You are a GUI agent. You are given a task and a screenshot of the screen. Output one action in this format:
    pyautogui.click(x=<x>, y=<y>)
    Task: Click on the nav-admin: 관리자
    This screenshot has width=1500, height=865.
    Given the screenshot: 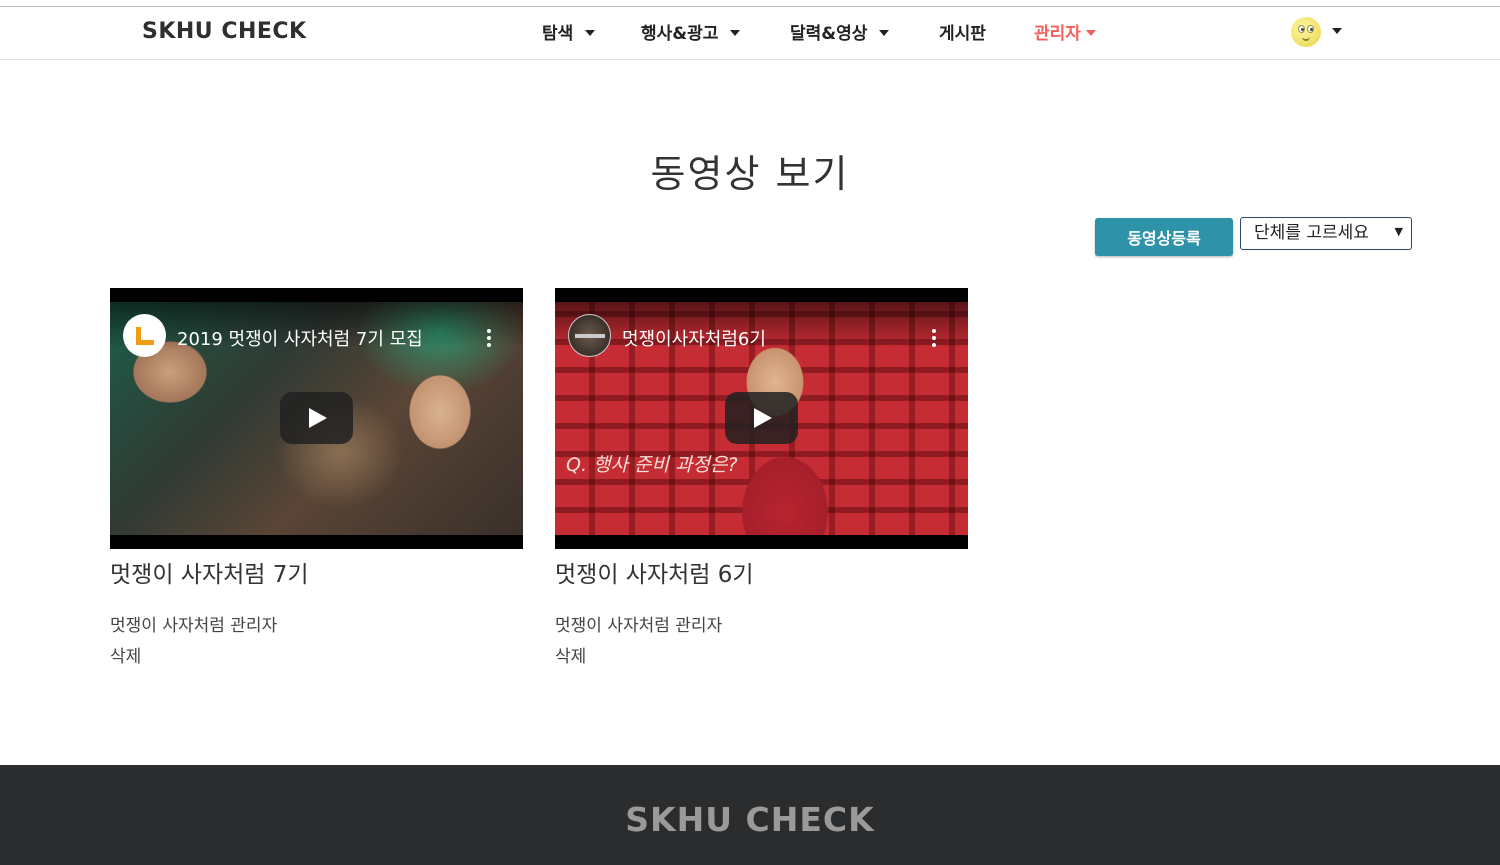 What is the action you would take?
    pyautogui.click(x=1065, y=31)
    